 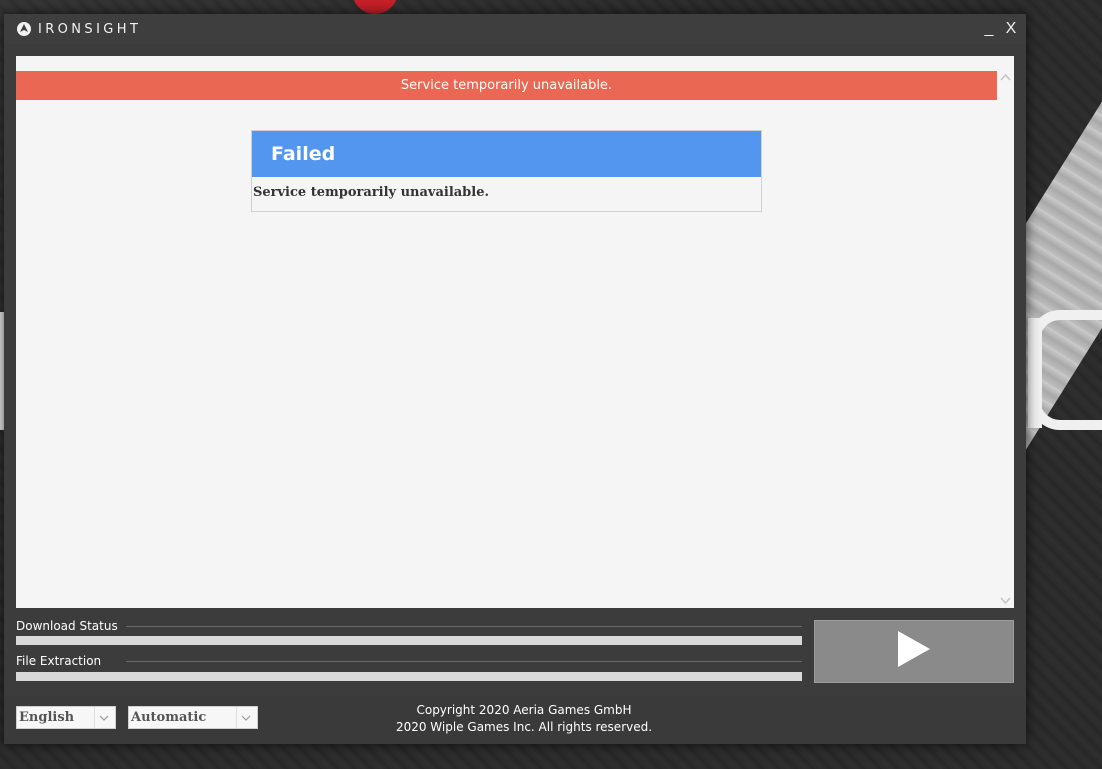 I want to click on background-red-tab, so click(x=375, y=7).